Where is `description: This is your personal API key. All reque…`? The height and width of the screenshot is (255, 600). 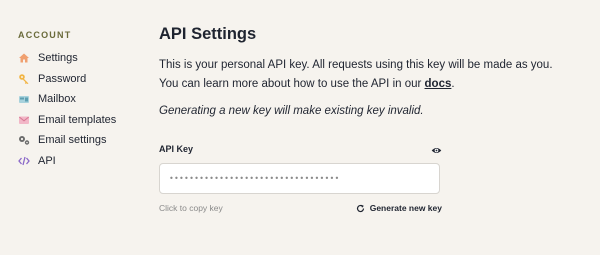
description: This is your personal API key. All reque… is located at coordinates (371, 75).